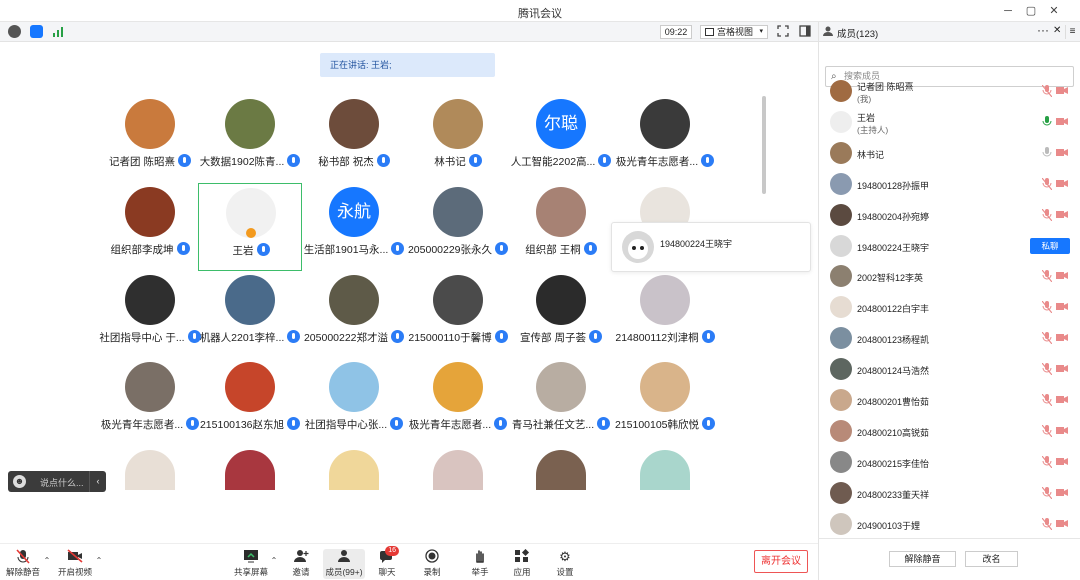 This screenshot has width=1080, height=580. Describe the element at coordinates (1047, 121) in the screenshot. I see `mic-on-icon` at that location.